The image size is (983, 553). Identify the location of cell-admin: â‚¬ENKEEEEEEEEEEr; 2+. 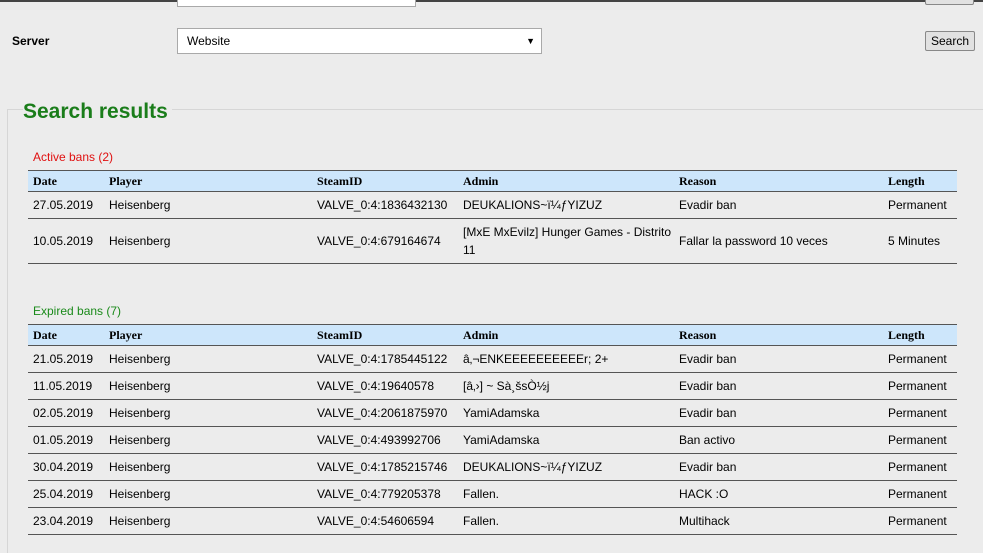
(566, 359).